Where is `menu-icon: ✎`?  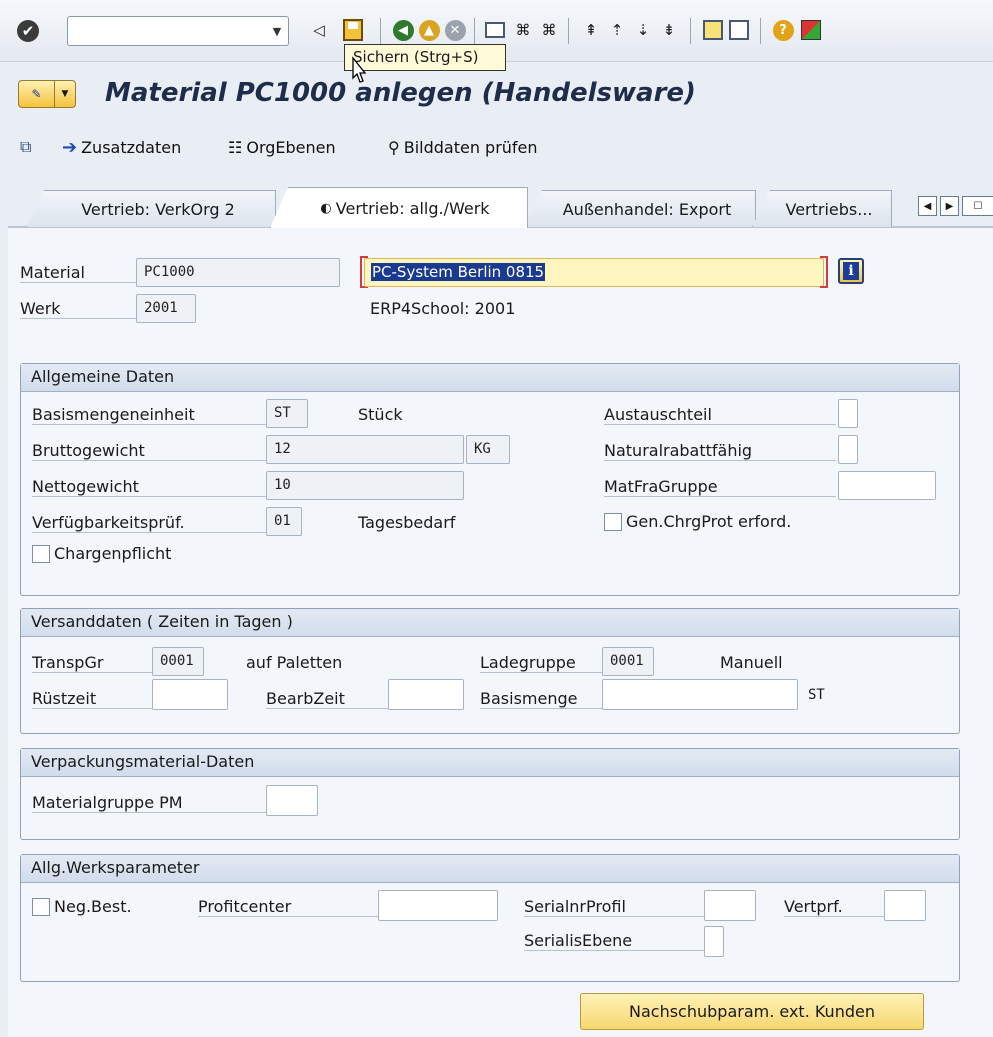 menu-icon: ✎ is located at coordinates (37, 94).